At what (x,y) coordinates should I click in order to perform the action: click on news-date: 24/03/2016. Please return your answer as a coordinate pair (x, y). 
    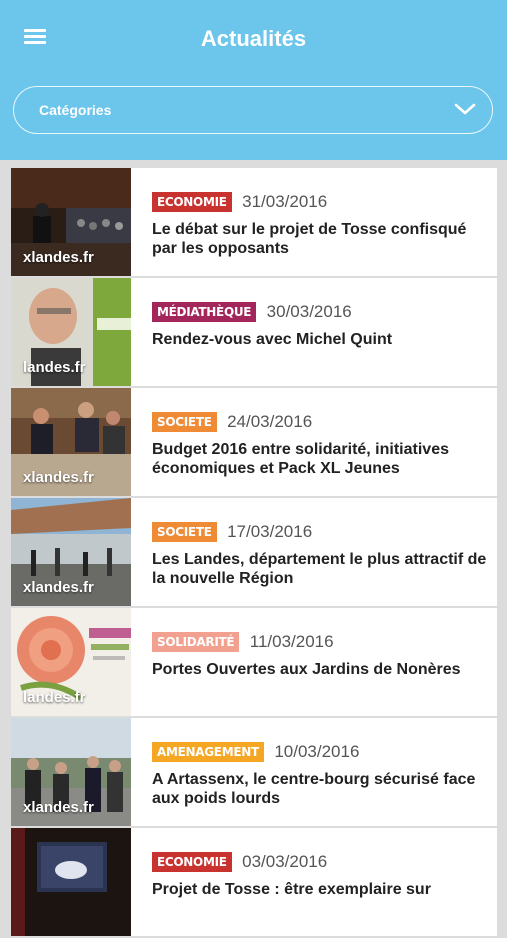
    Looking at the image, I should click on (270, 421).